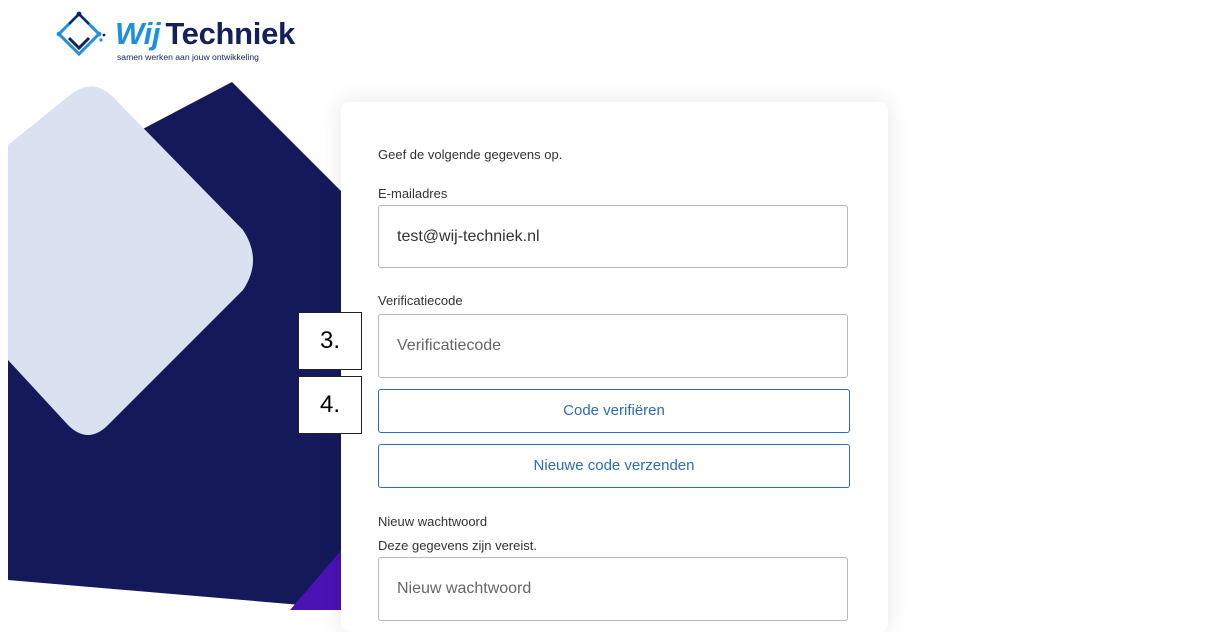 This screenshot has width=1215, height=632. Describe the element at coordinates (433, 521) in the screenshot. I see `new-password-label: Nieuw wachtwoord` at that location.